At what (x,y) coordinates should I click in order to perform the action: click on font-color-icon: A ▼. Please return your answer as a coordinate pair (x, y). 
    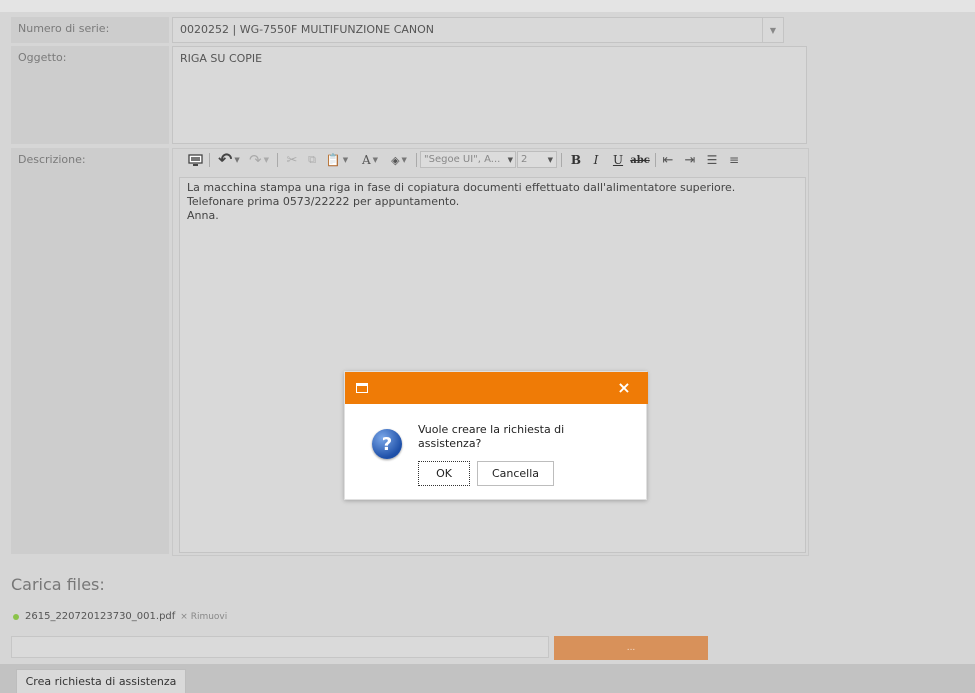
    Looking at the image, I should click on (370, 160).